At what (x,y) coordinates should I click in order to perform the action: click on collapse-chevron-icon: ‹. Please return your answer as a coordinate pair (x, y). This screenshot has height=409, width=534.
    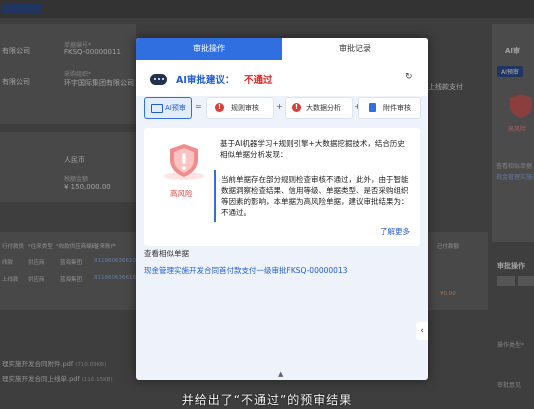
    Looking at the image, I should click on (422, 331).